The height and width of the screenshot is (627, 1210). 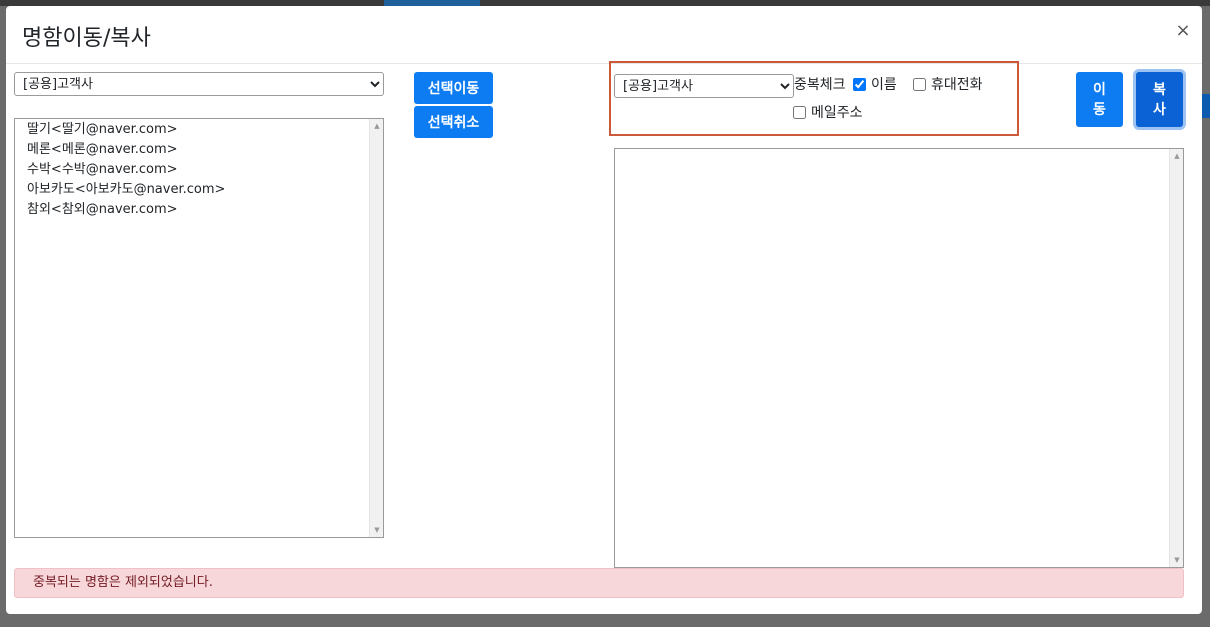 I want to click on move-button: 이 동, so click(x=1099, y=99).